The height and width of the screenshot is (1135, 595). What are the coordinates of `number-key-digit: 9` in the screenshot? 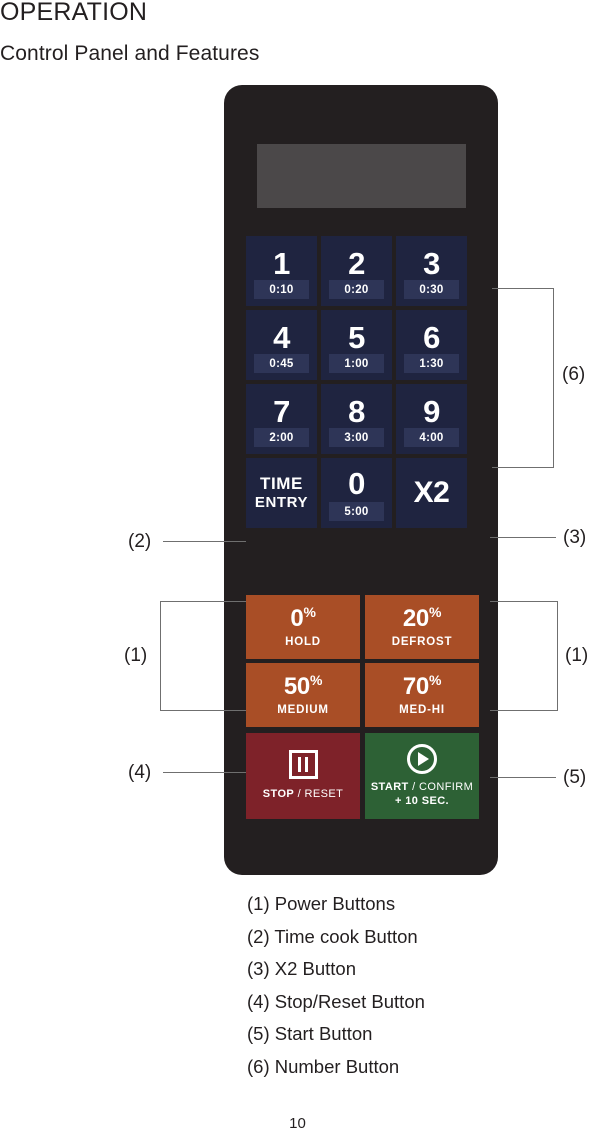 It's located at (431, 411).